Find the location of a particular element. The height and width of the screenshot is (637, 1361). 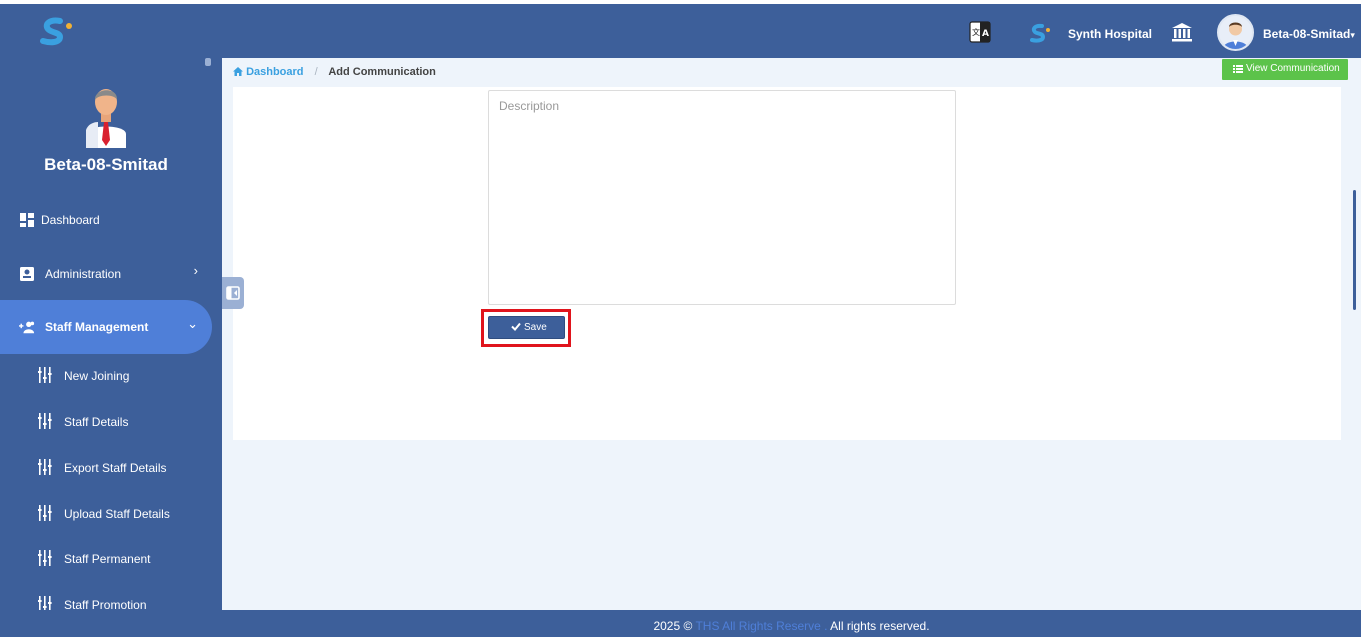

top-navbar: 文 A Synth Hospital Beta-08-Smitad▾ is located at coordinates (680, 31).